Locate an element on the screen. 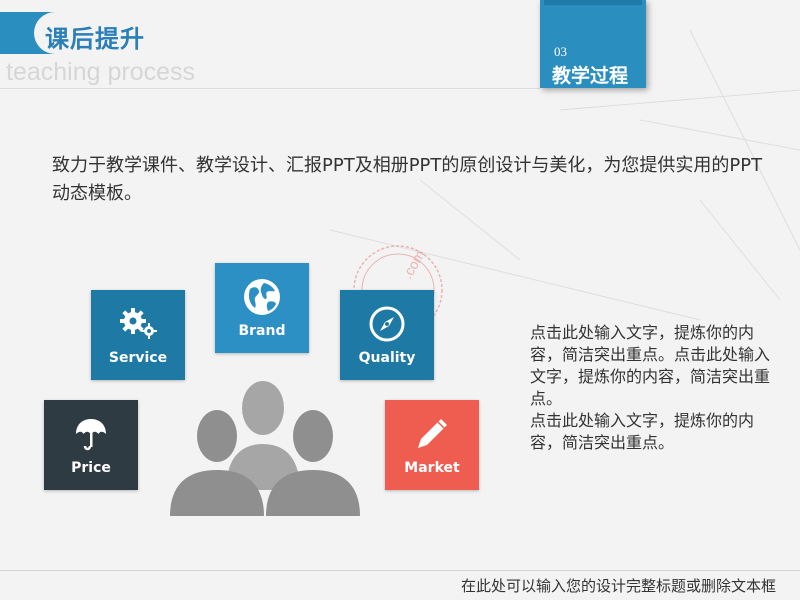  pencil-icon is located at coordinates (432, 433).